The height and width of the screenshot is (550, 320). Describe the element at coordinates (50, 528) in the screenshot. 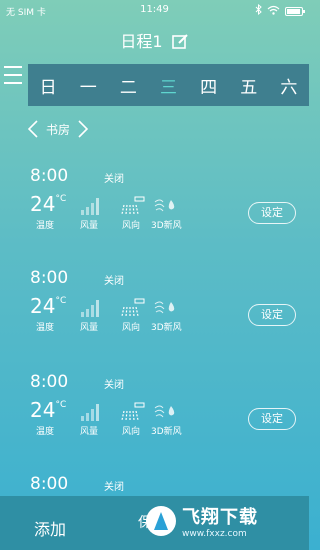

I see `add-button: 添加` at that location.